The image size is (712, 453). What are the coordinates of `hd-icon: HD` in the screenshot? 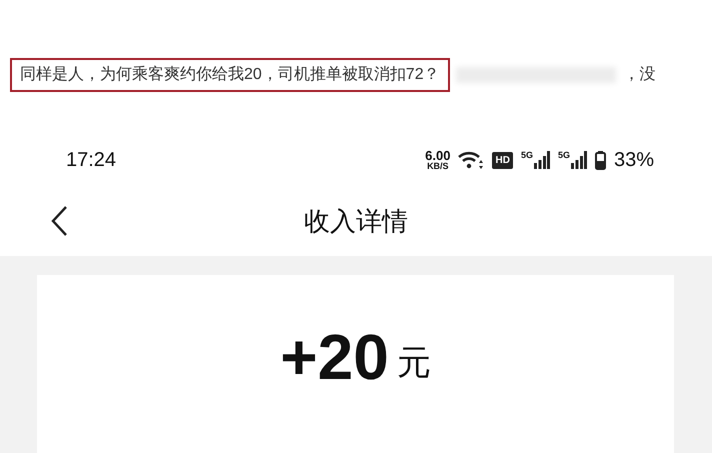 It's located at (502, 160).